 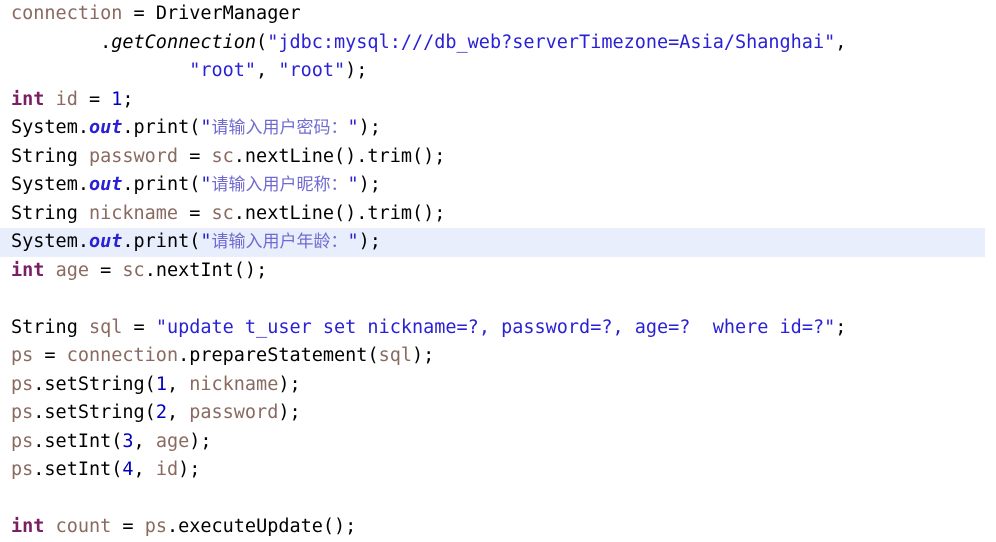 I want to click on code-line: System.out.print("请输入用户昵称：");, so click(x=498, y=185).